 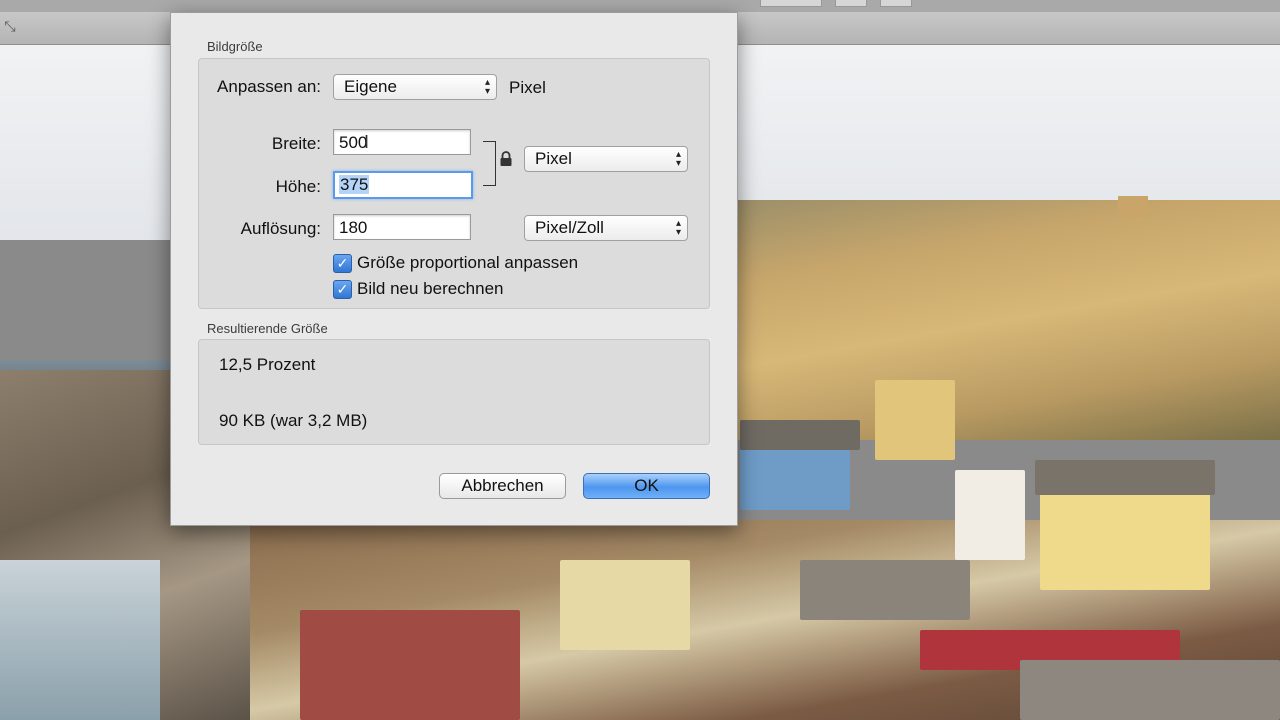 I want to click on fit-unit-label: Pixel, so click(x=527, y=87).